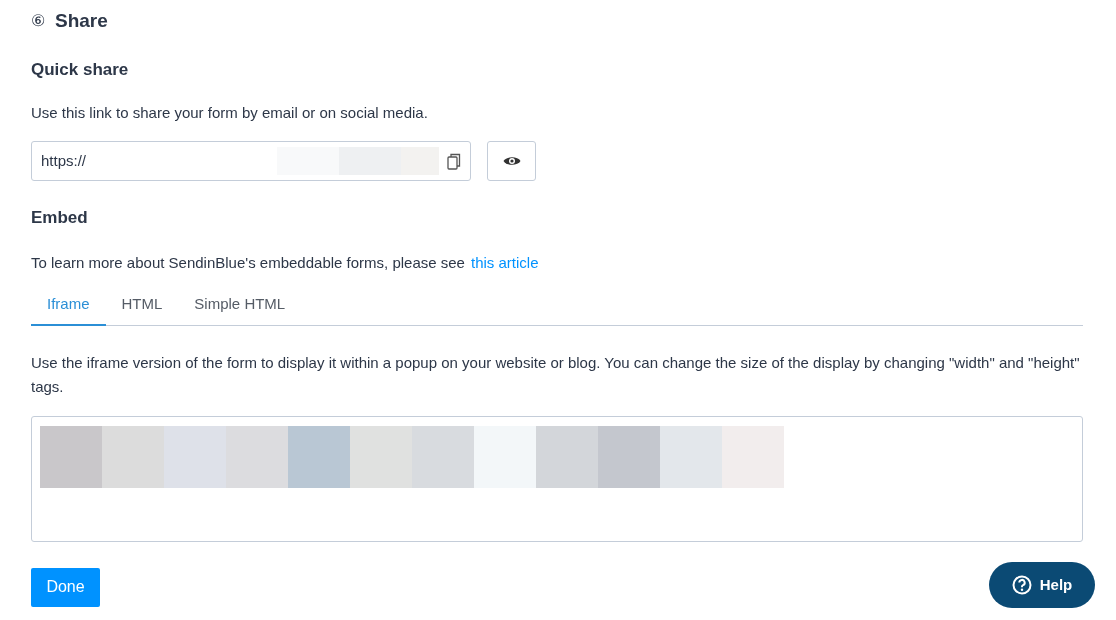 Image resolution: width=1116 pixels, height=620 pixels. I want to click on share-link-field: https://, so click(251, 161).